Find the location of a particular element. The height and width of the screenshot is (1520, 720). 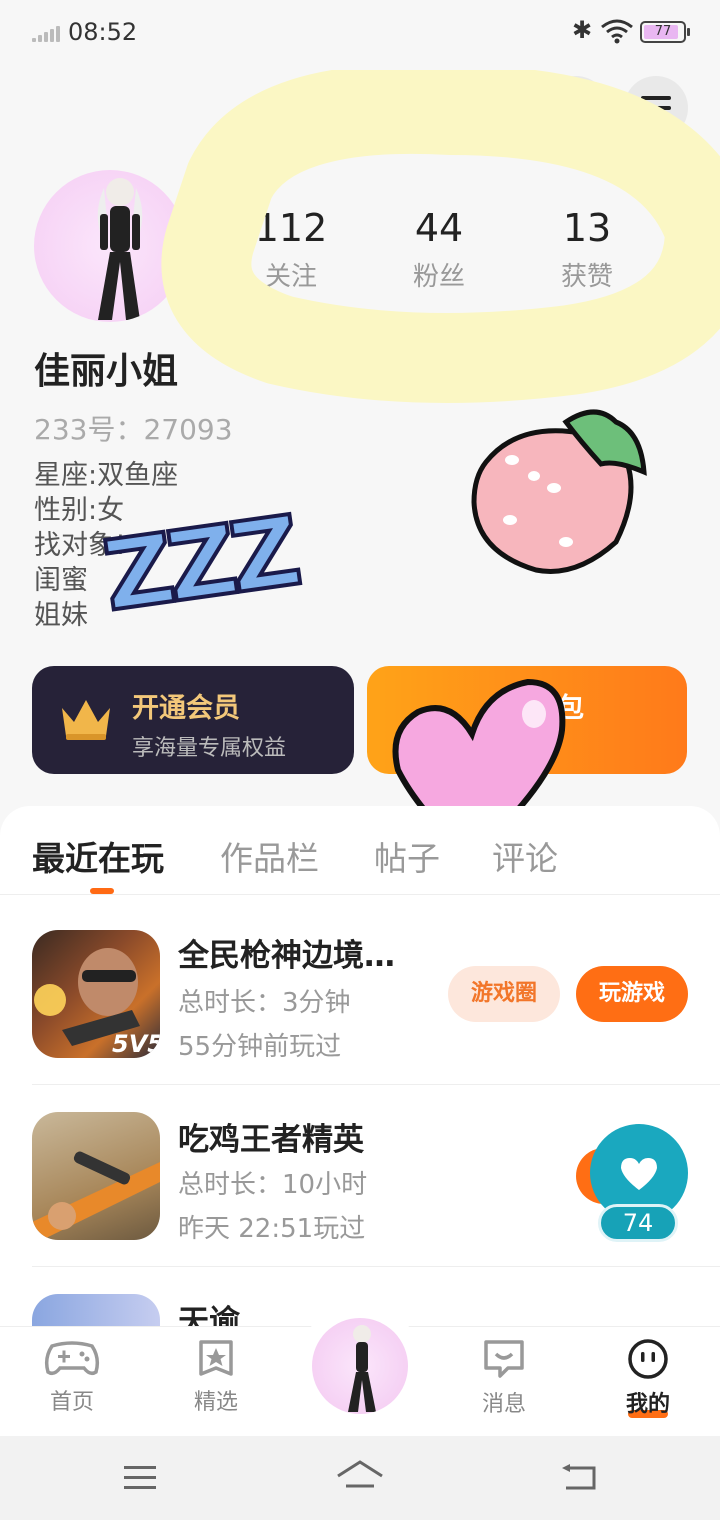

avatar-character-mini is located at coordinates (362, 1368).